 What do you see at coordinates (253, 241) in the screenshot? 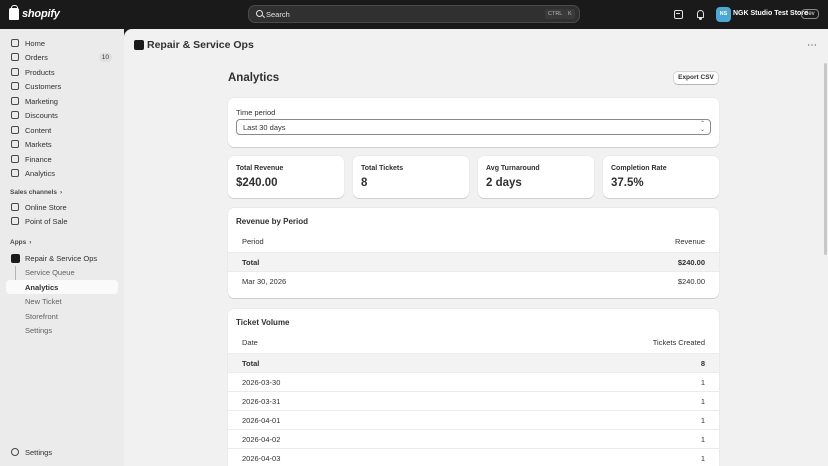
I see `column-header: Period` at bounding box center [253, 241].